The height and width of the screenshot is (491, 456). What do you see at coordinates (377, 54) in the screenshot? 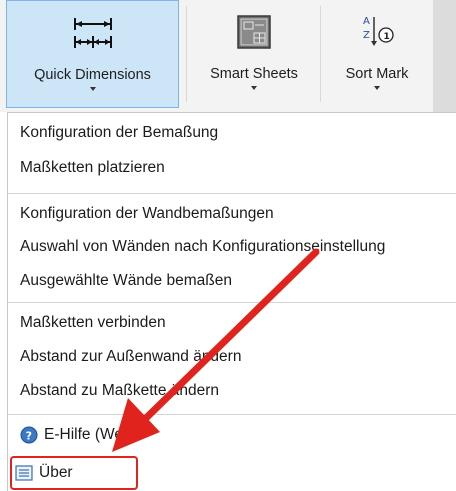
I see `sort-mark-button: A Z 1 Sort Mark` at bounding box center [377, 54].